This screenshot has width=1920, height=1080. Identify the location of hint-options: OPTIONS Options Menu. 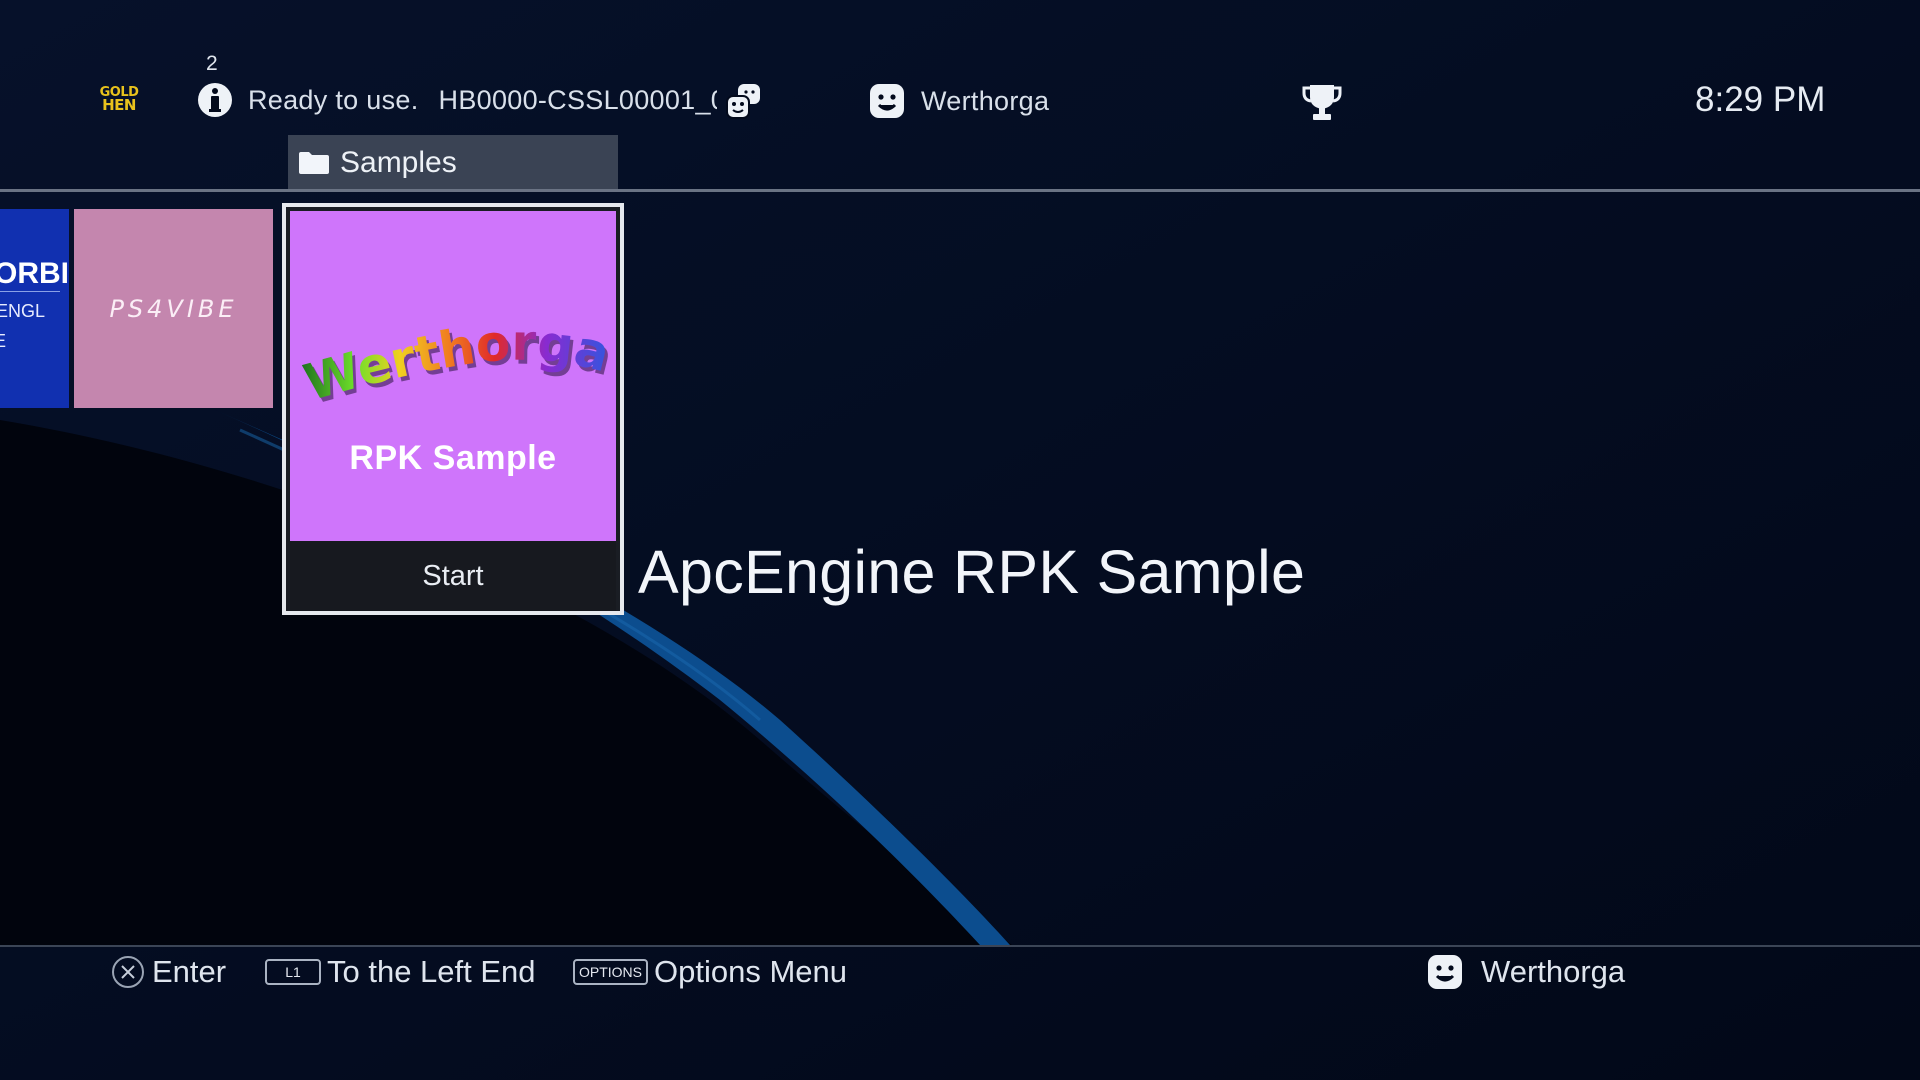
(710, 972).